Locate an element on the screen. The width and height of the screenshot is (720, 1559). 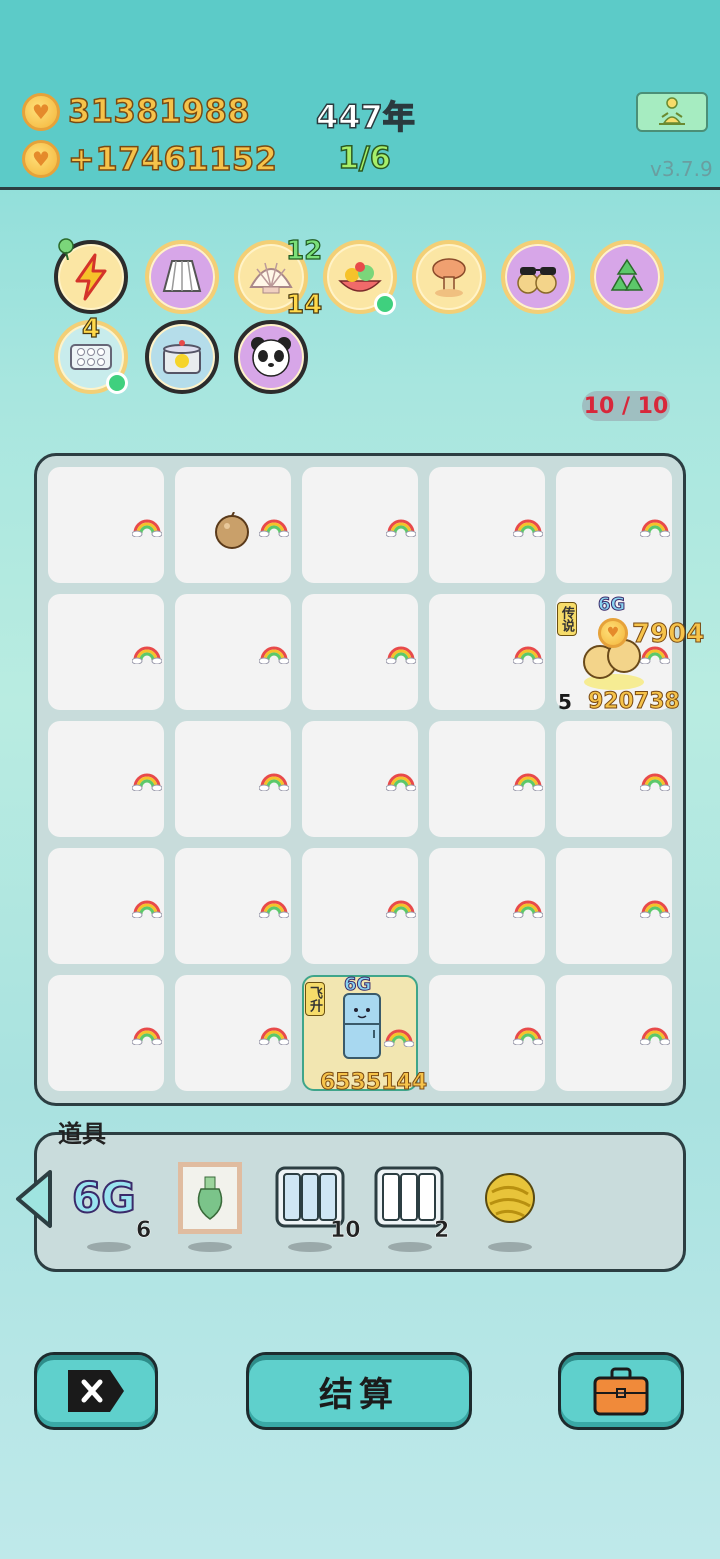
6g-item: 6G is located at coordinates (110, 1198).